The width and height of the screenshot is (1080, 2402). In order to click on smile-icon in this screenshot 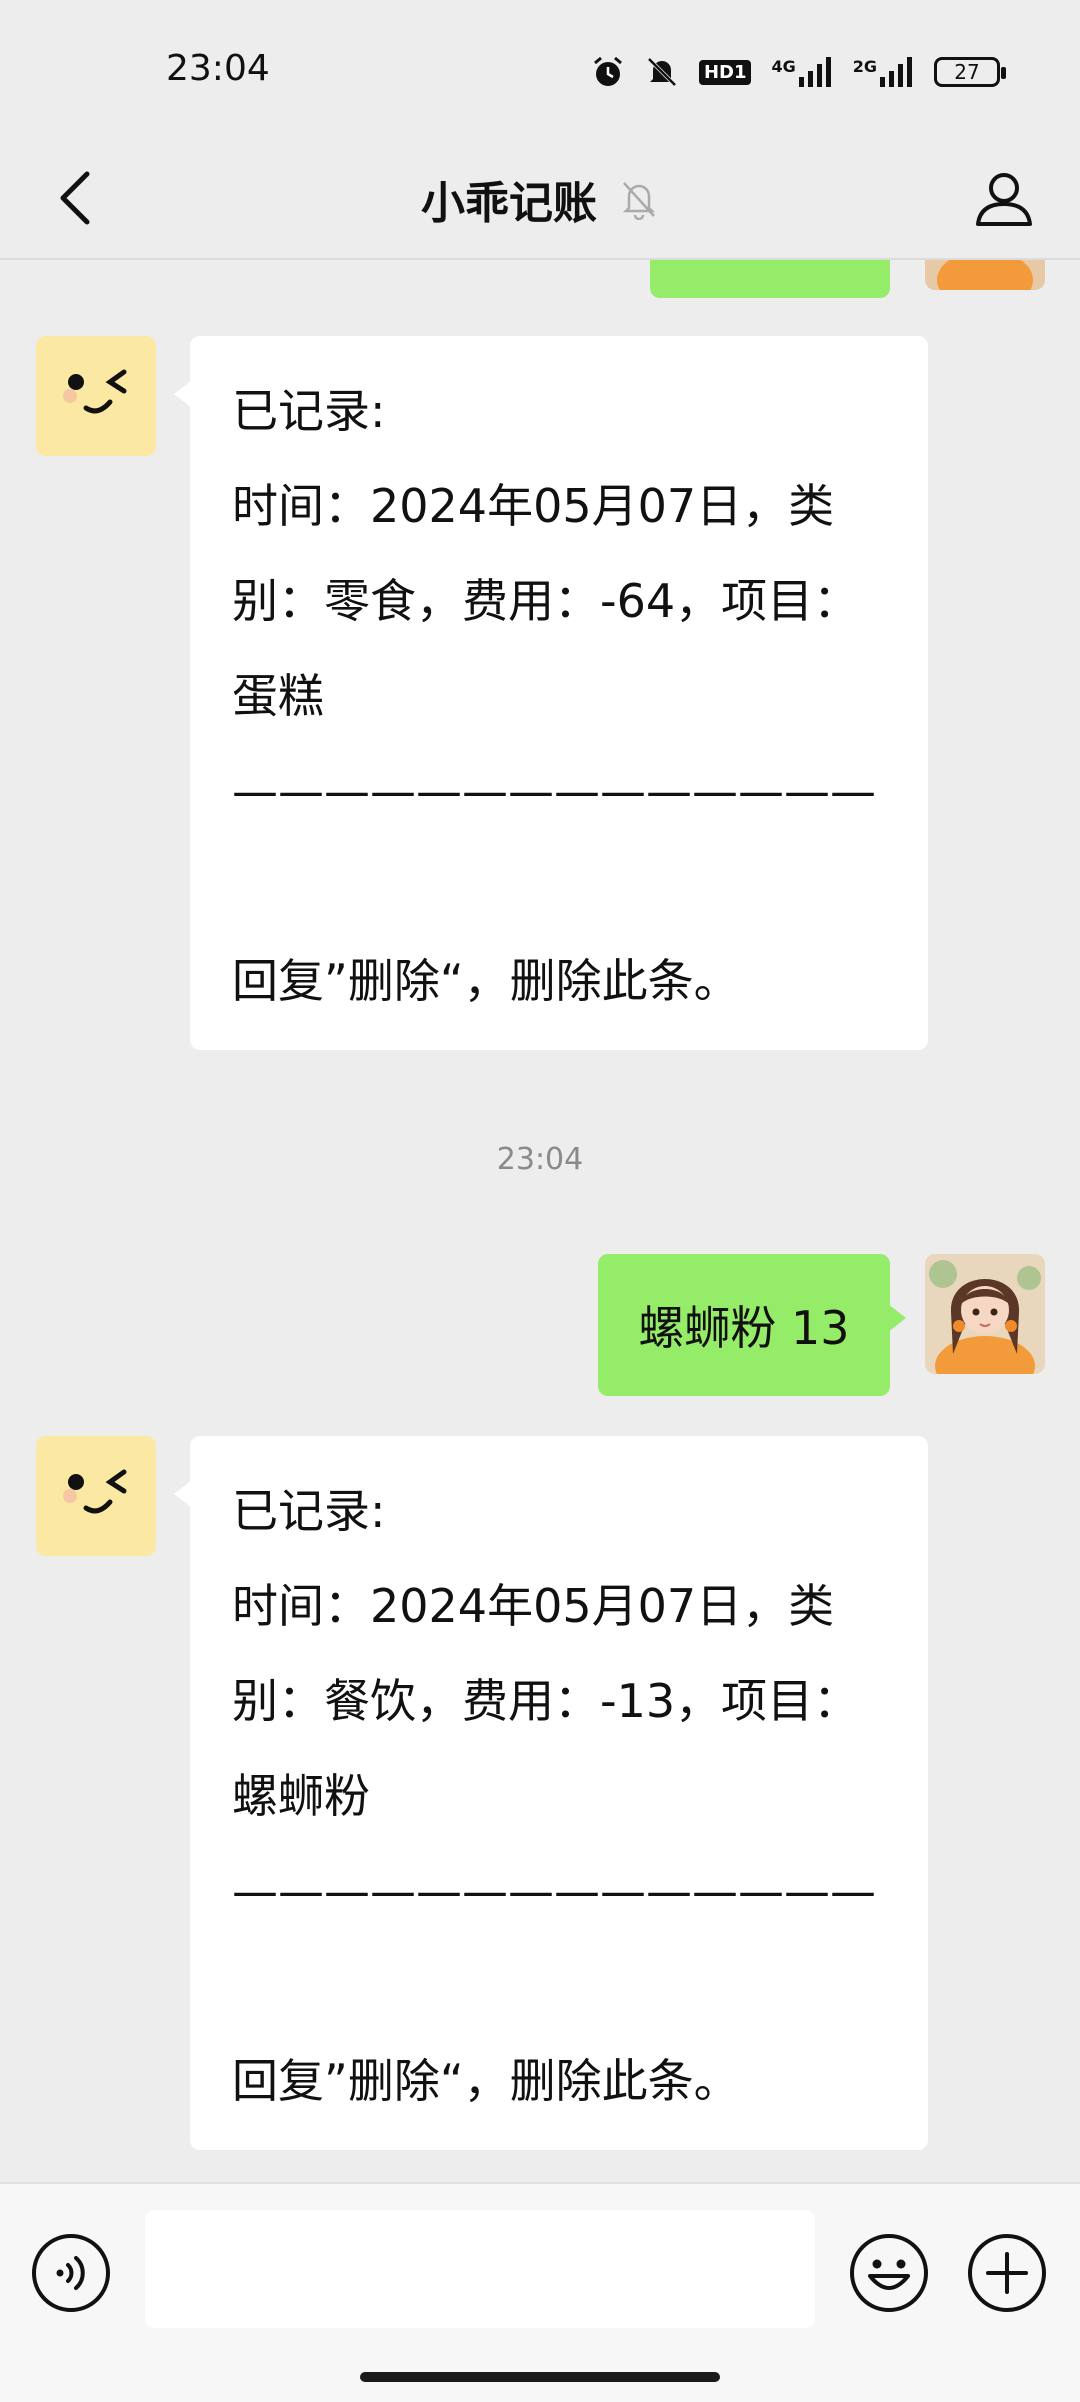, I will do `click(889, 2273)`.